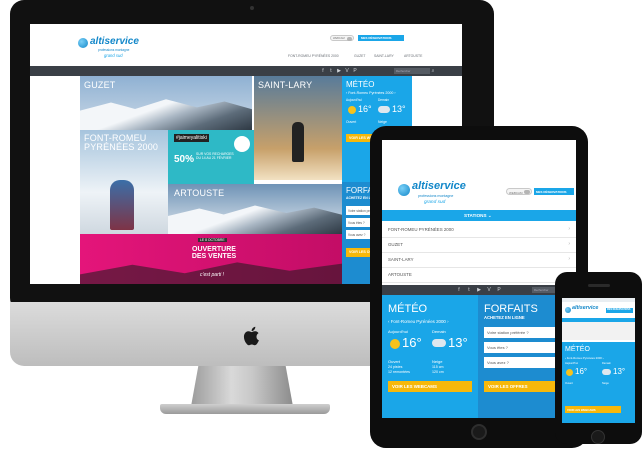 The height and width of the screenshot is (453, 642). What do you see at coordinates (439, 331) in the screenshot?
I see `ipad-tomorrow-label: Demain` at bounding box center [439, 331].